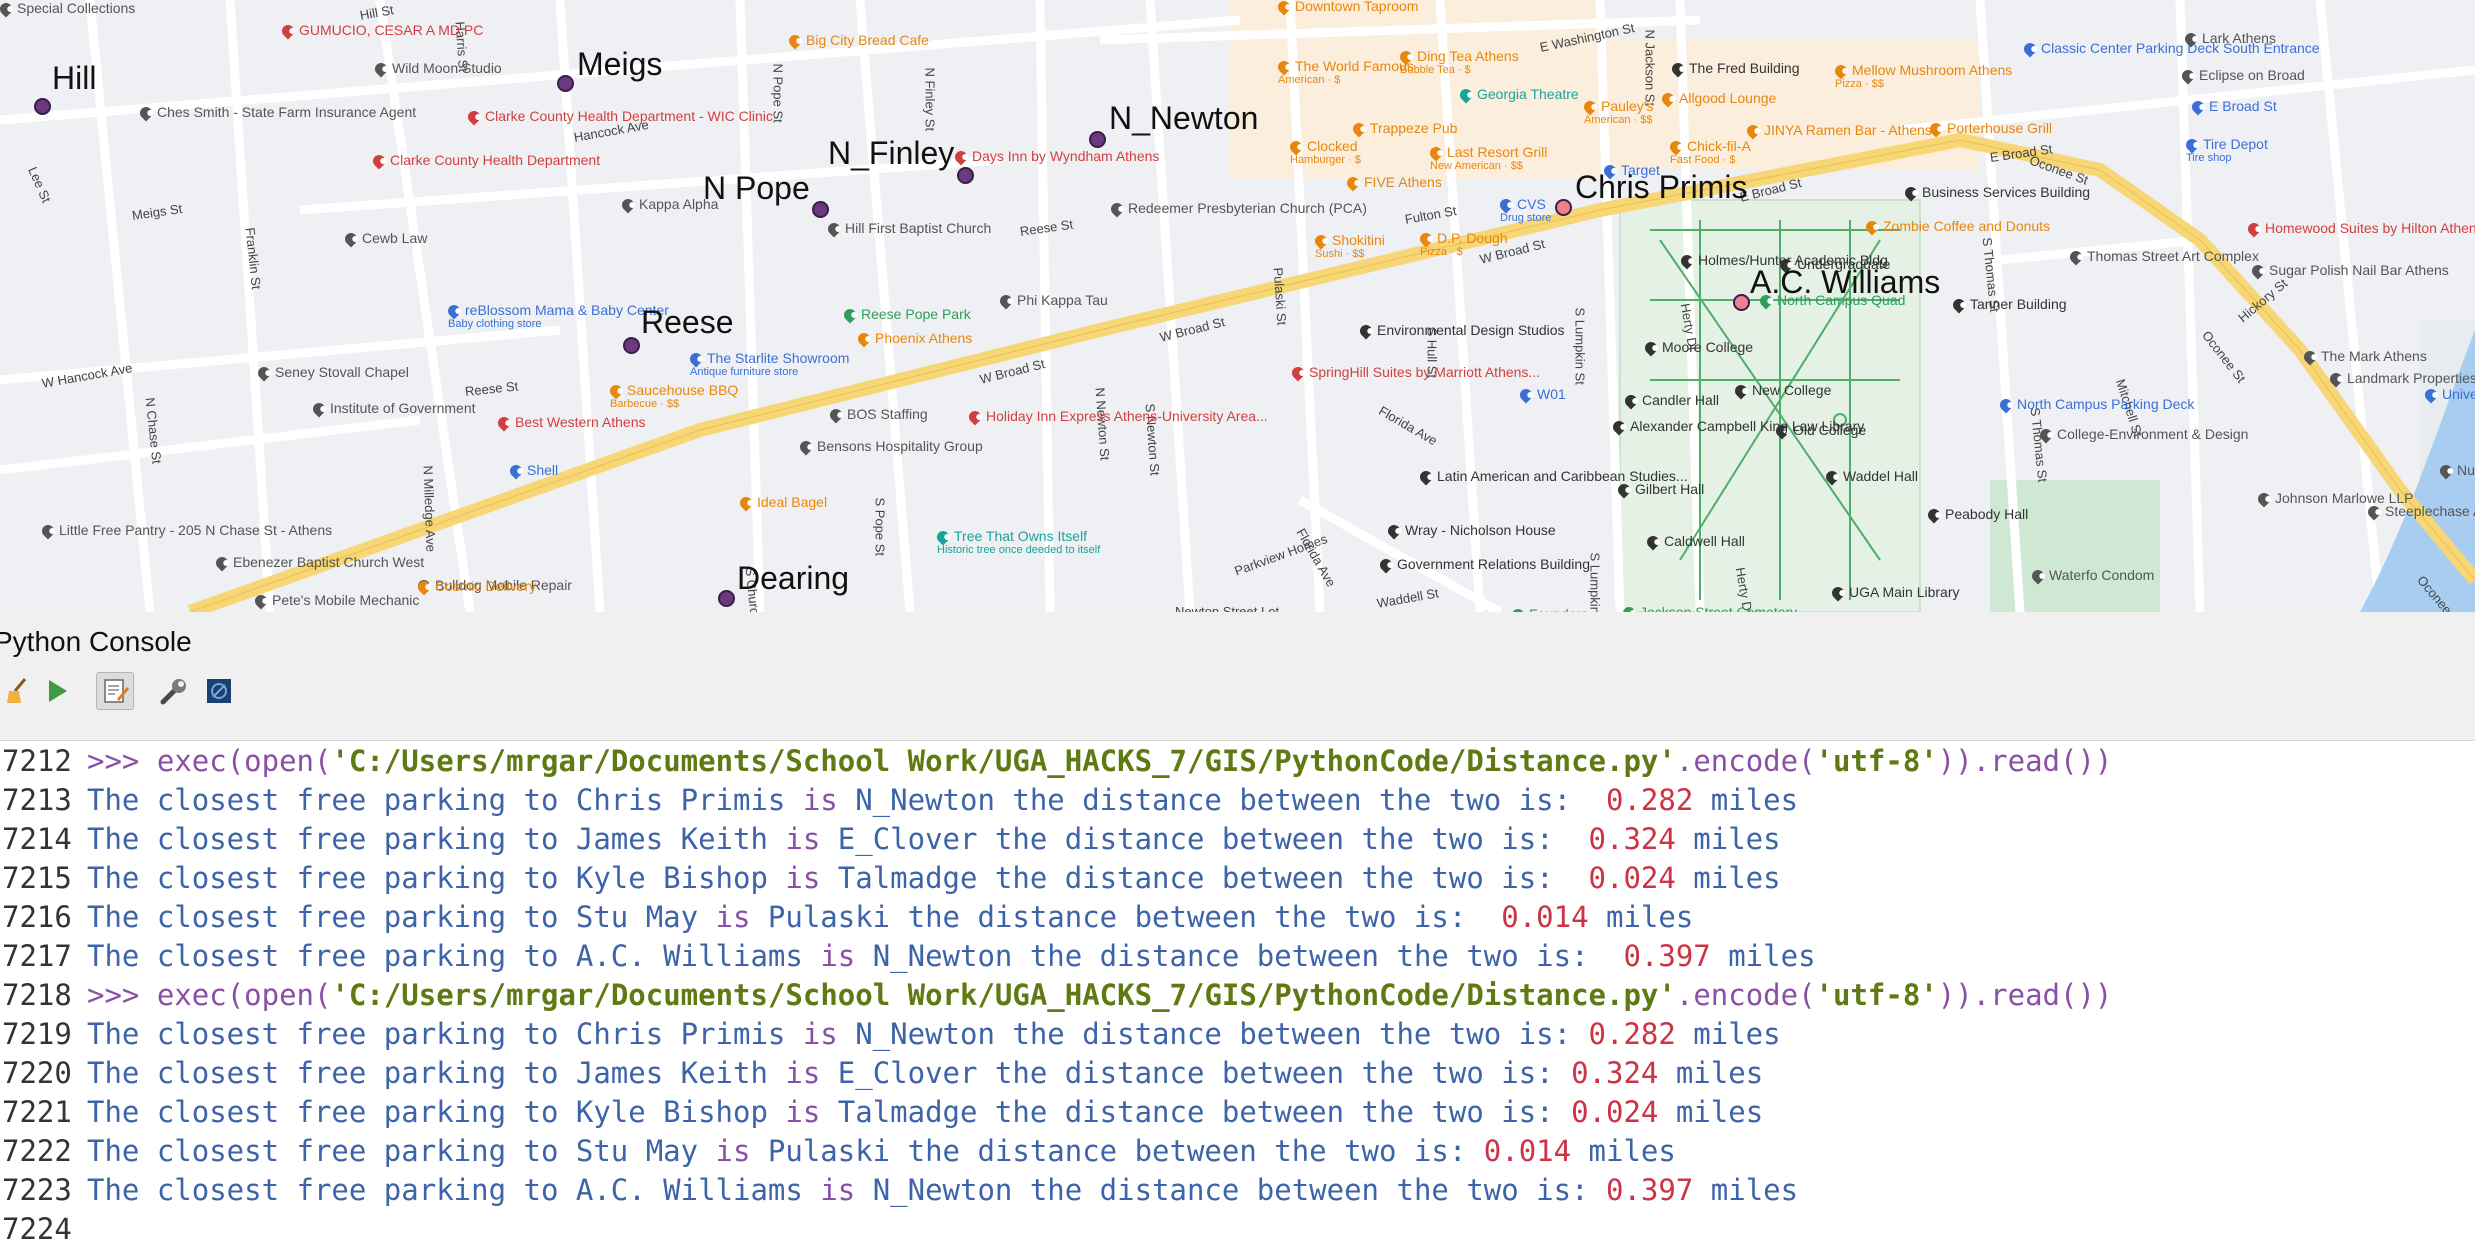 This screenshot has width=2475, height=1249. I want to click on map-poi: CVS Drug store, so click(1524, 210).